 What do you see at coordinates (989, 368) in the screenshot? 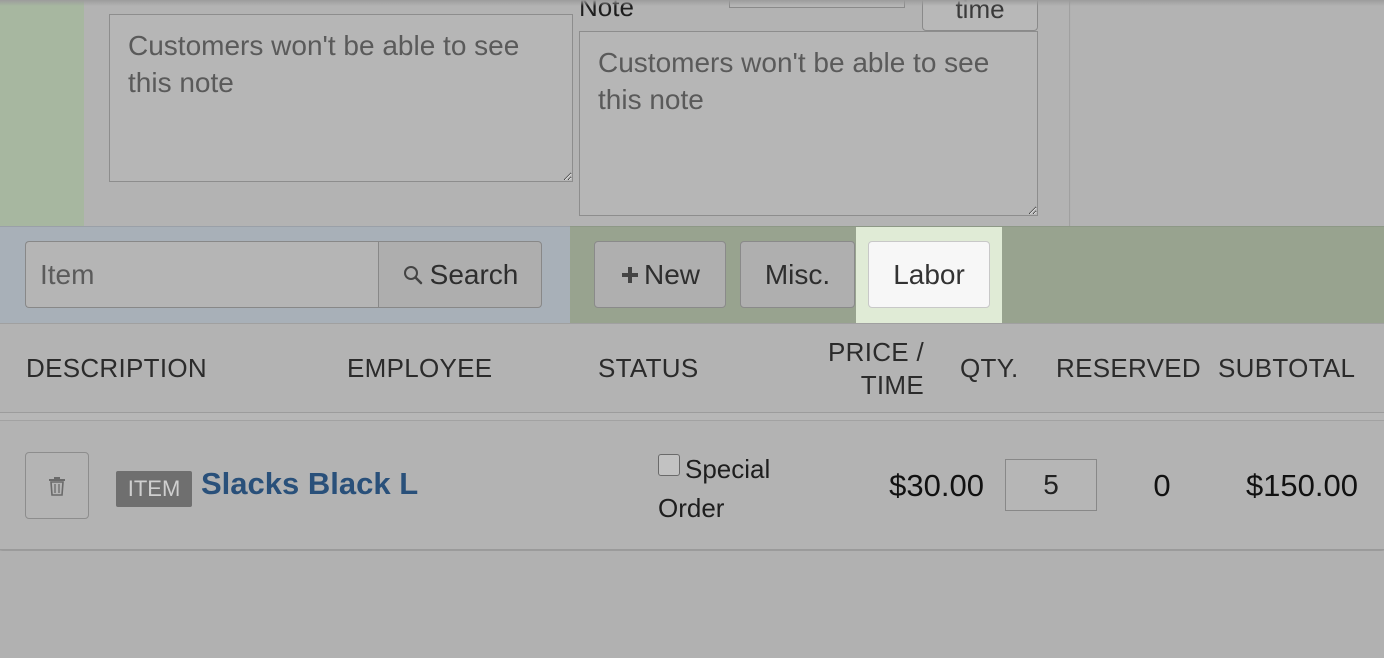
I see `header-qty: QTY.` at bounding box center [989, 368].